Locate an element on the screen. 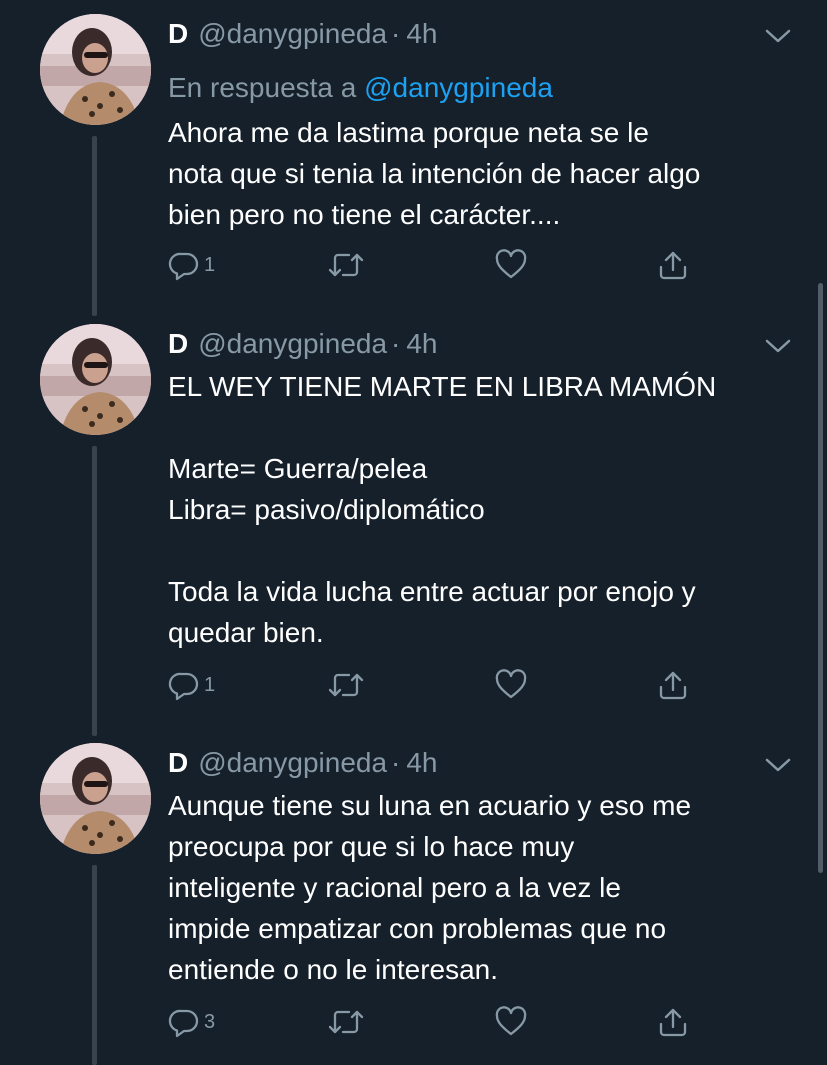 This screenshot has height=1065, width=827. tweet-actions: 3 is located at coordinates (448, 1022).